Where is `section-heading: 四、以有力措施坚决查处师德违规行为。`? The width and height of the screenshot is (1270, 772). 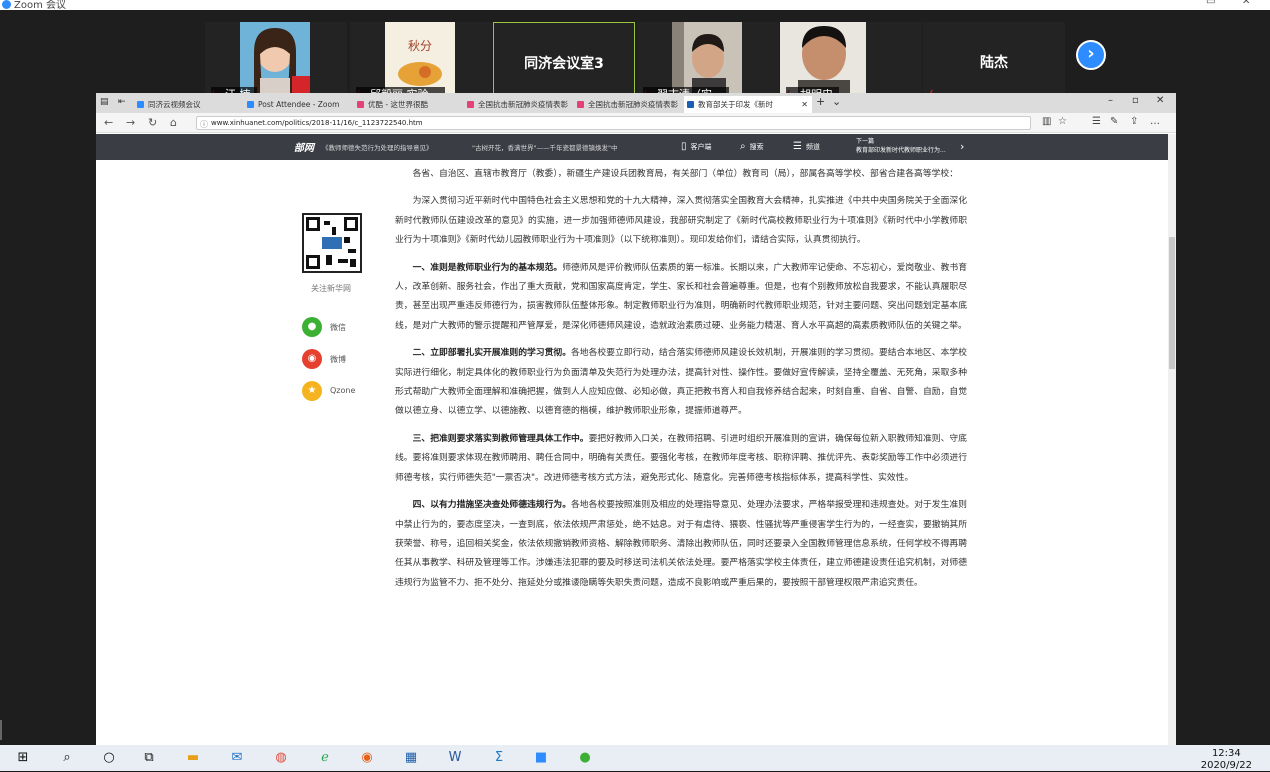
section-heading: 四、以有力措施坚决查处师德违规行为。 is located at coordinates (491, 505).